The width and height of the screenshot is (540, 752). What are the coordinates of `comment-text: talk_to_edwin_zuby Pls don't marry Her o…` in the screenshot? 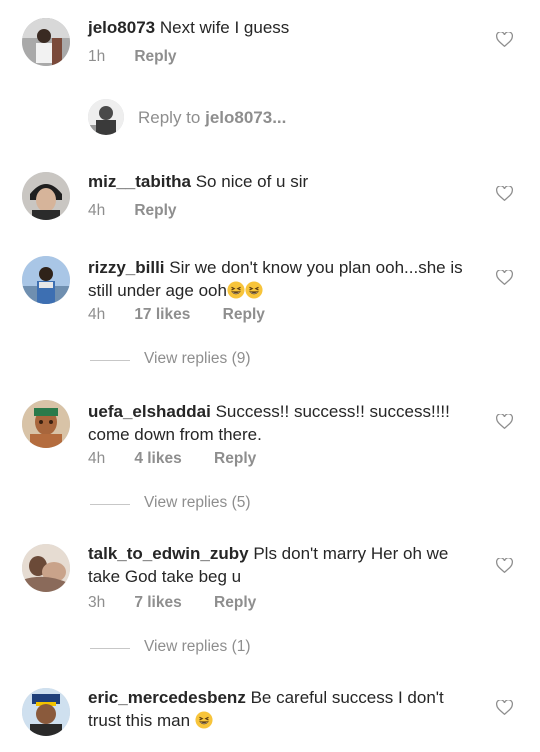 It's located at (284, 565).